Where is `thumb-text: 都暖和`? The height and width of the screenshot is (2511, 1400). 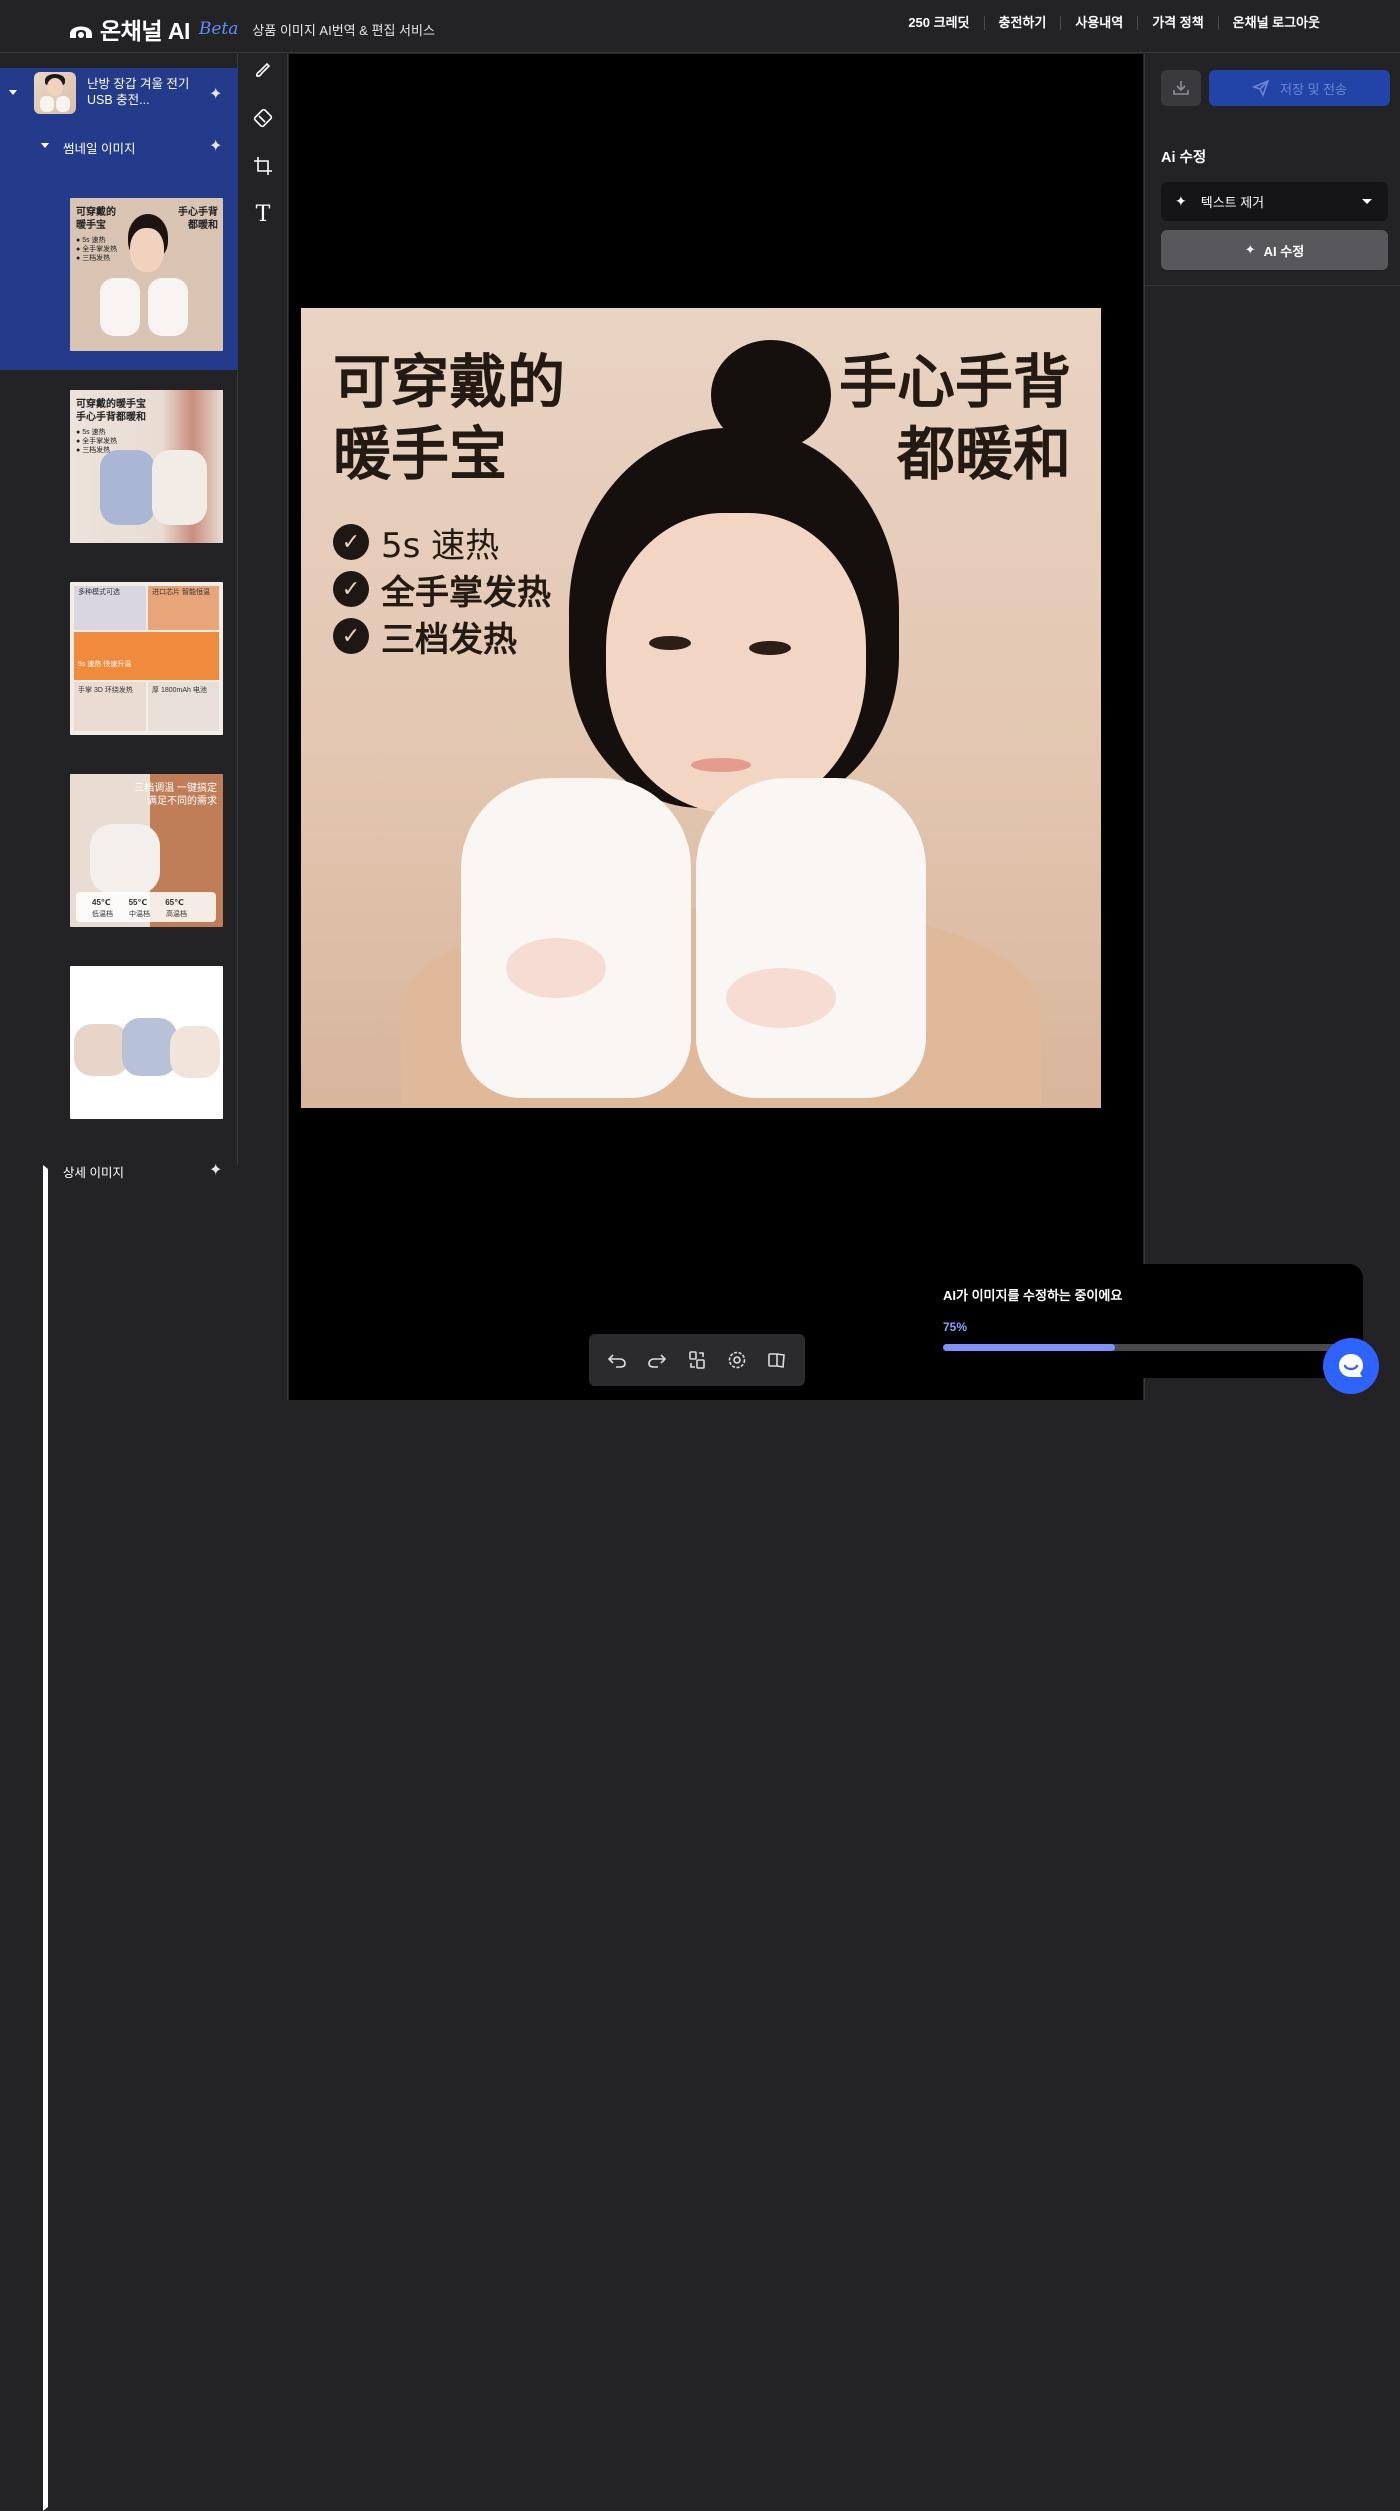 thumb-text: 都暖和 is located at coordinates (203, 225).